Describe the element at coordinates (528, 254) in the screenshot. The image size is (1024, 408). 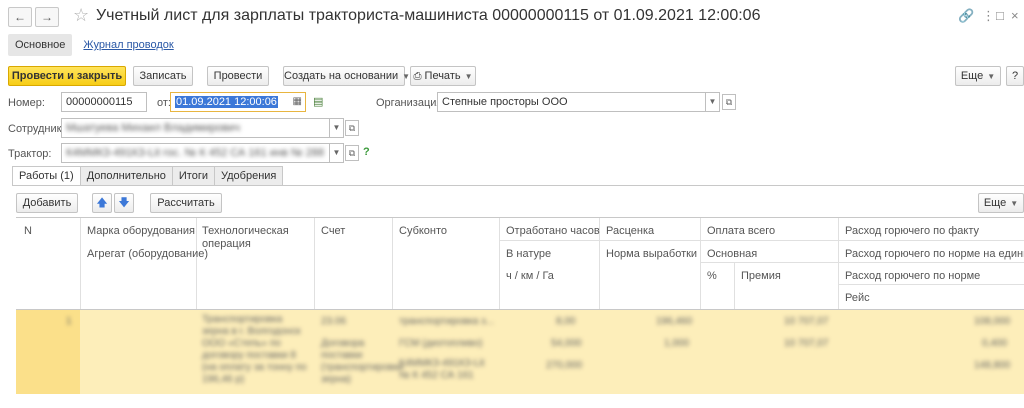
I see `col-in-kind: В натуре` at that location.